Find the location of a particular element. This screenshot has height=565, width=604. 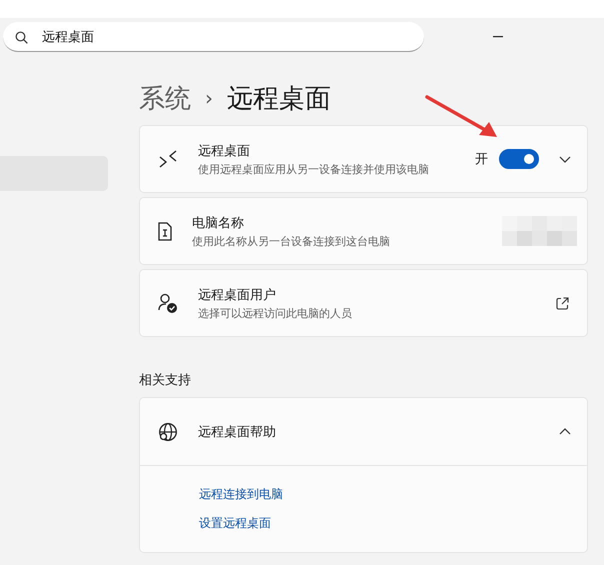

user-check-icon is located at coordinates (168, 303).